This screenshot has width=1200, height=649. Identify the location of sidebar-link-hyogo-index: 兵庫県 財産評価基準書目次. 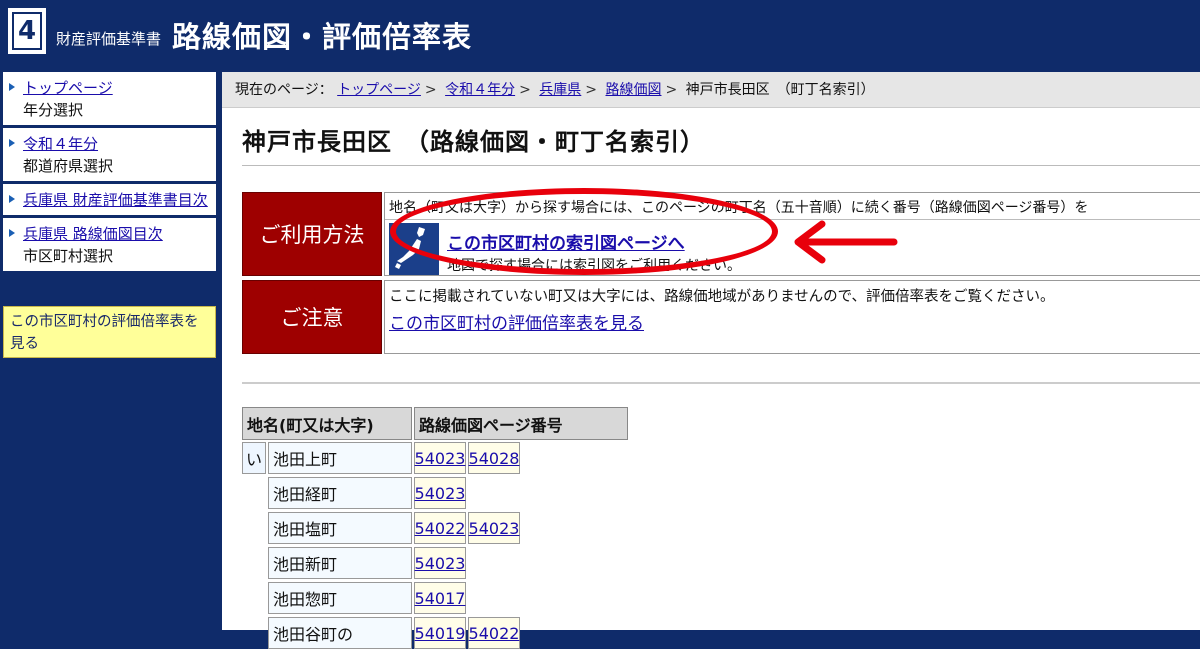
(110, 200).